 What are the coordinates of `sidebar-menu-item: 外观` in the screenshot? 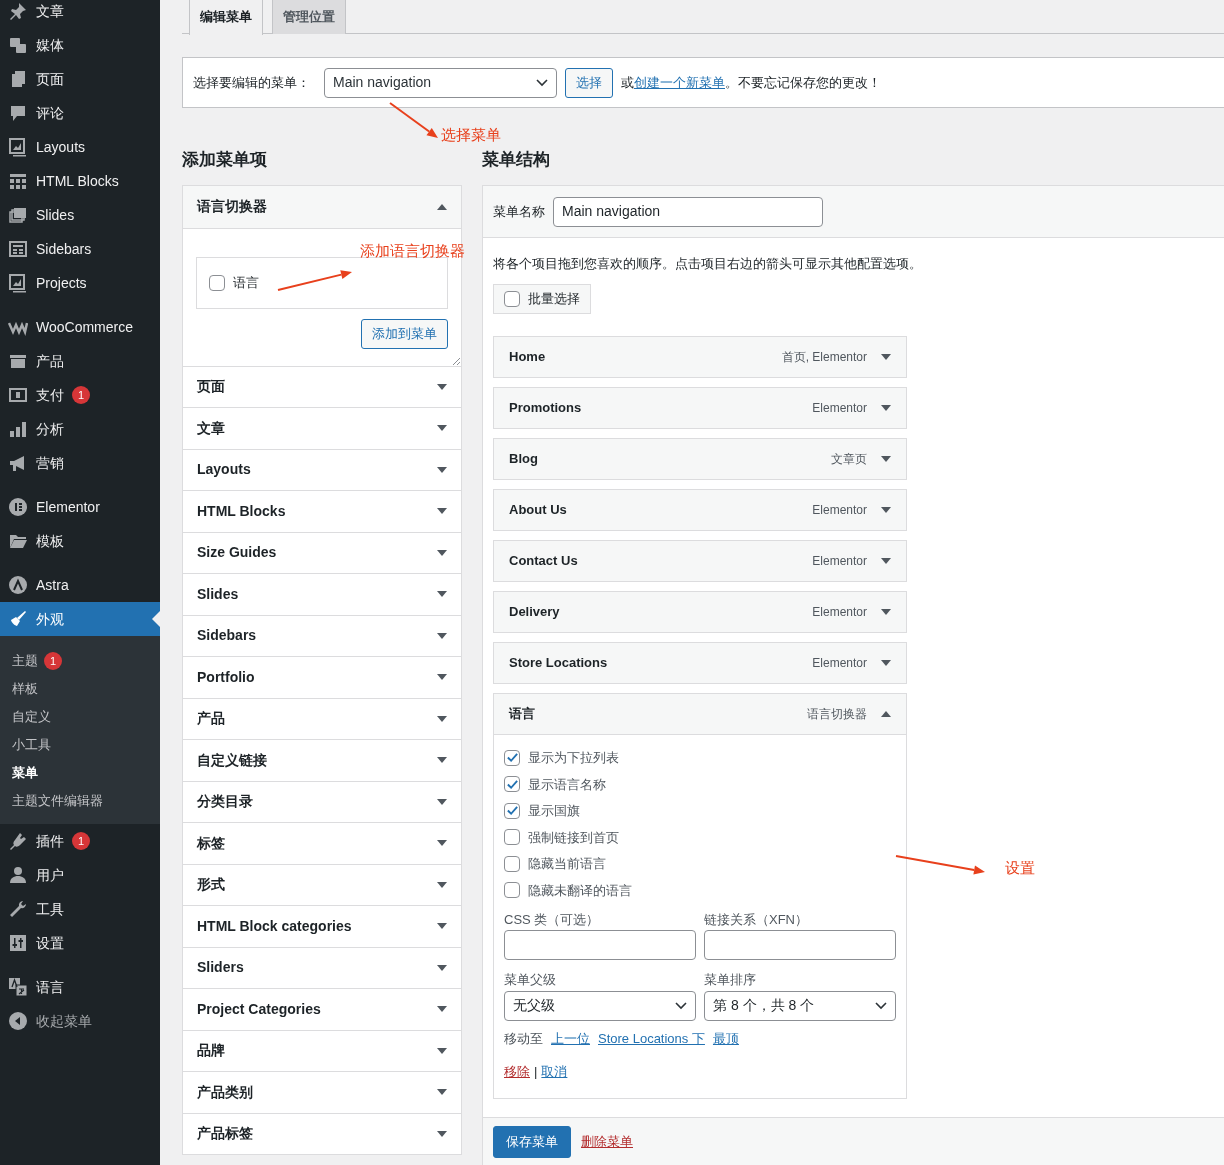 It's located at (80, 619).